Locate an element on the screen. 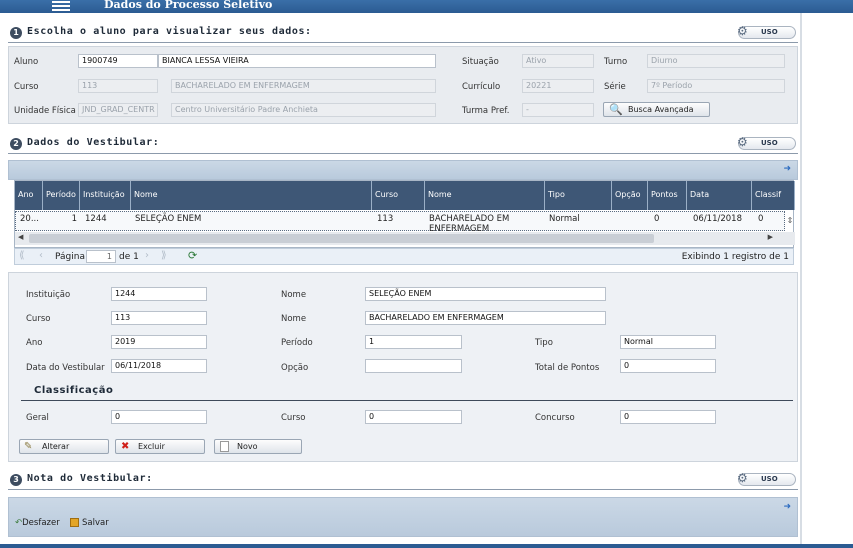 This screenshot has width=853, height=548. bottom-bar is located at coordinates (426, 546).